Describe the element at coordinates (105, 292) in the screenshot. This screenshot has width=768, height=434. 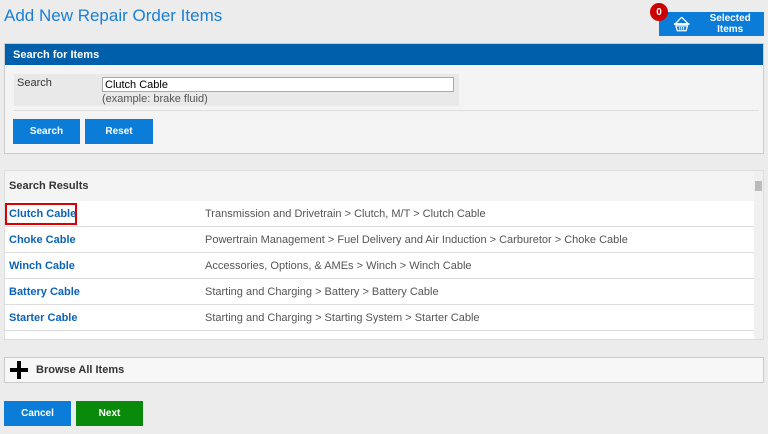
I see `result-name-link: Battery Cable` at that location.